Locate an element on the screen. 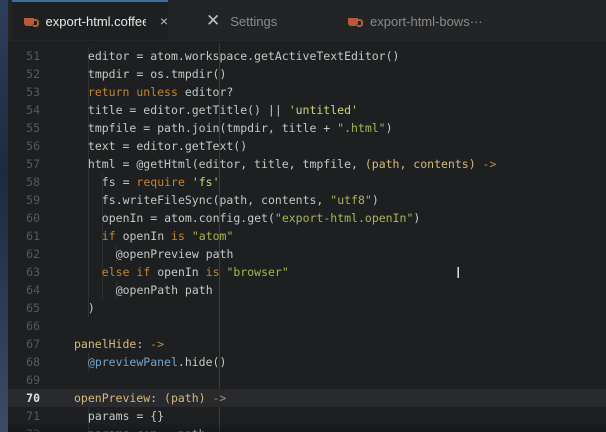 Image resolution: width=606 pixels, height=432 pixels. code-token: return unless is located at coordinates (132, 92).